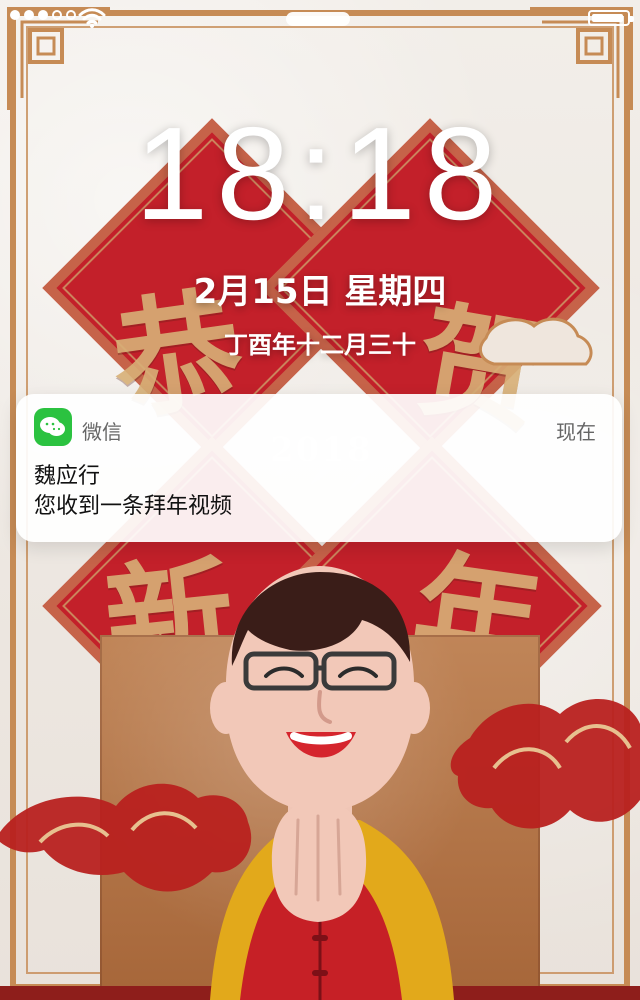  I want to click on bottom-red-bar, so click(320, 993).